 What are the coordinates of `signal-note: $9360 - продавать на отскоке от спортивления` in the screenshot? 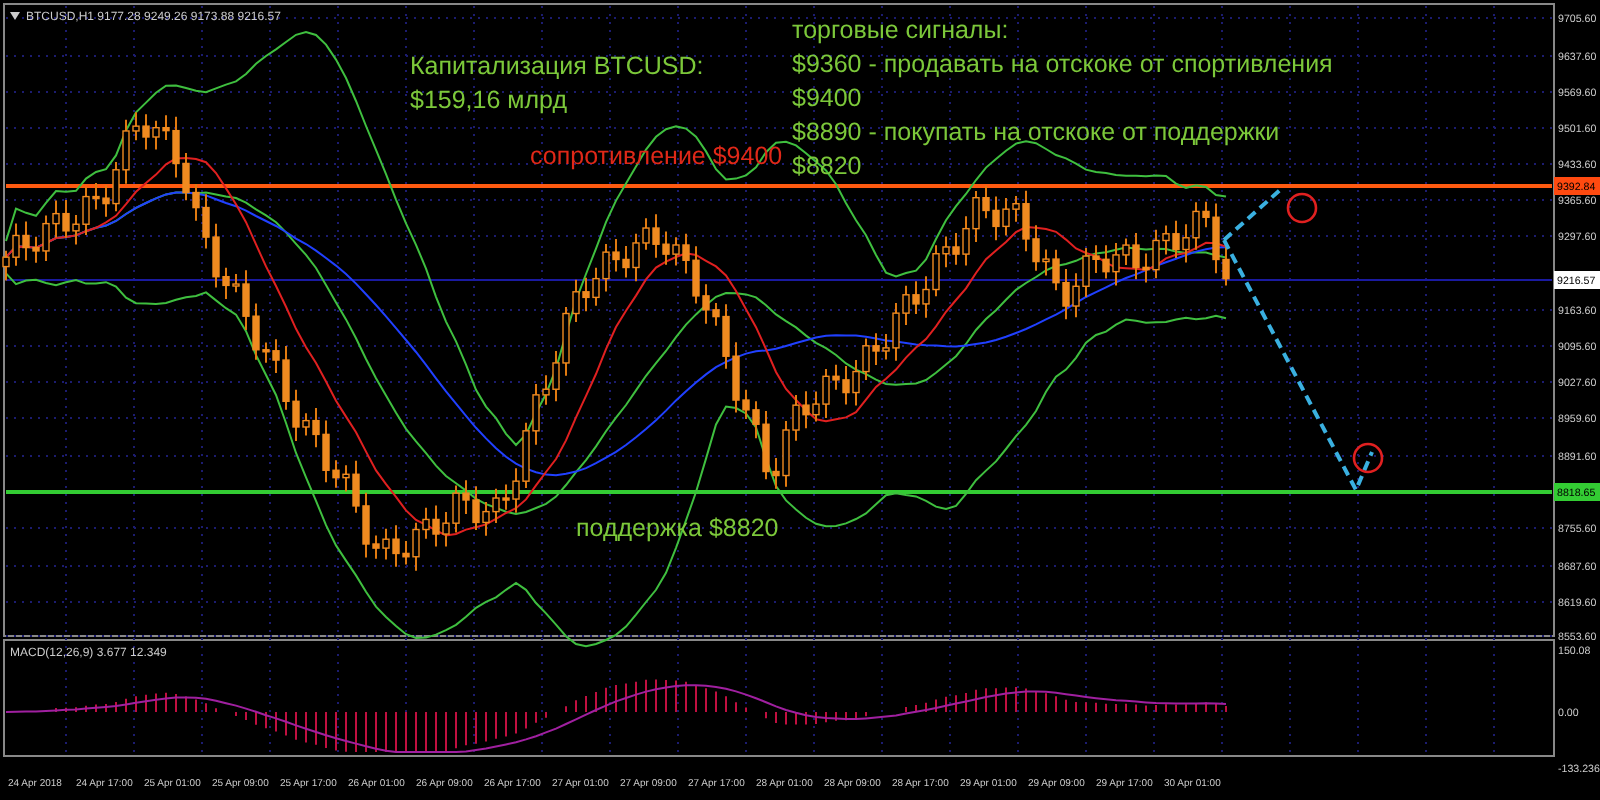 It's located at (1062, 64).